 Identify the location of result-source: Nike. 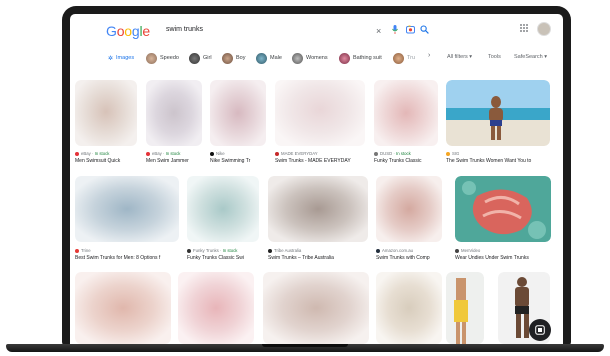
(217, 153).